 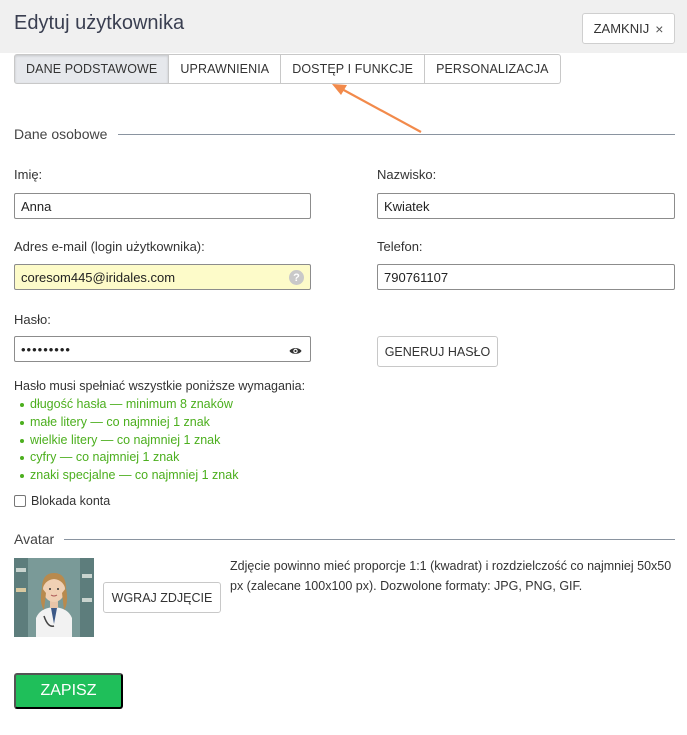 I want to click on first-name-field: Anna, so click(x=162, y=206).